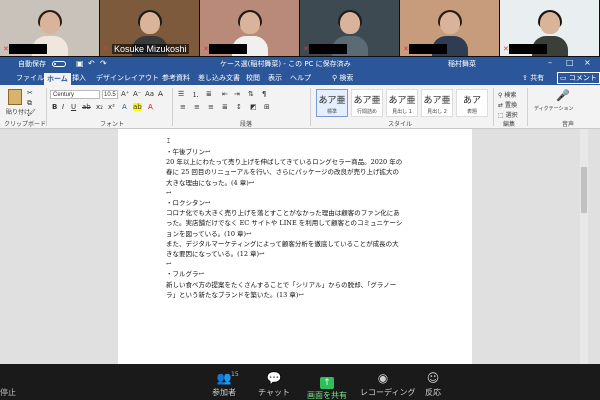  I want to click on comments-button: ▭ コメント, so click(578, 78).